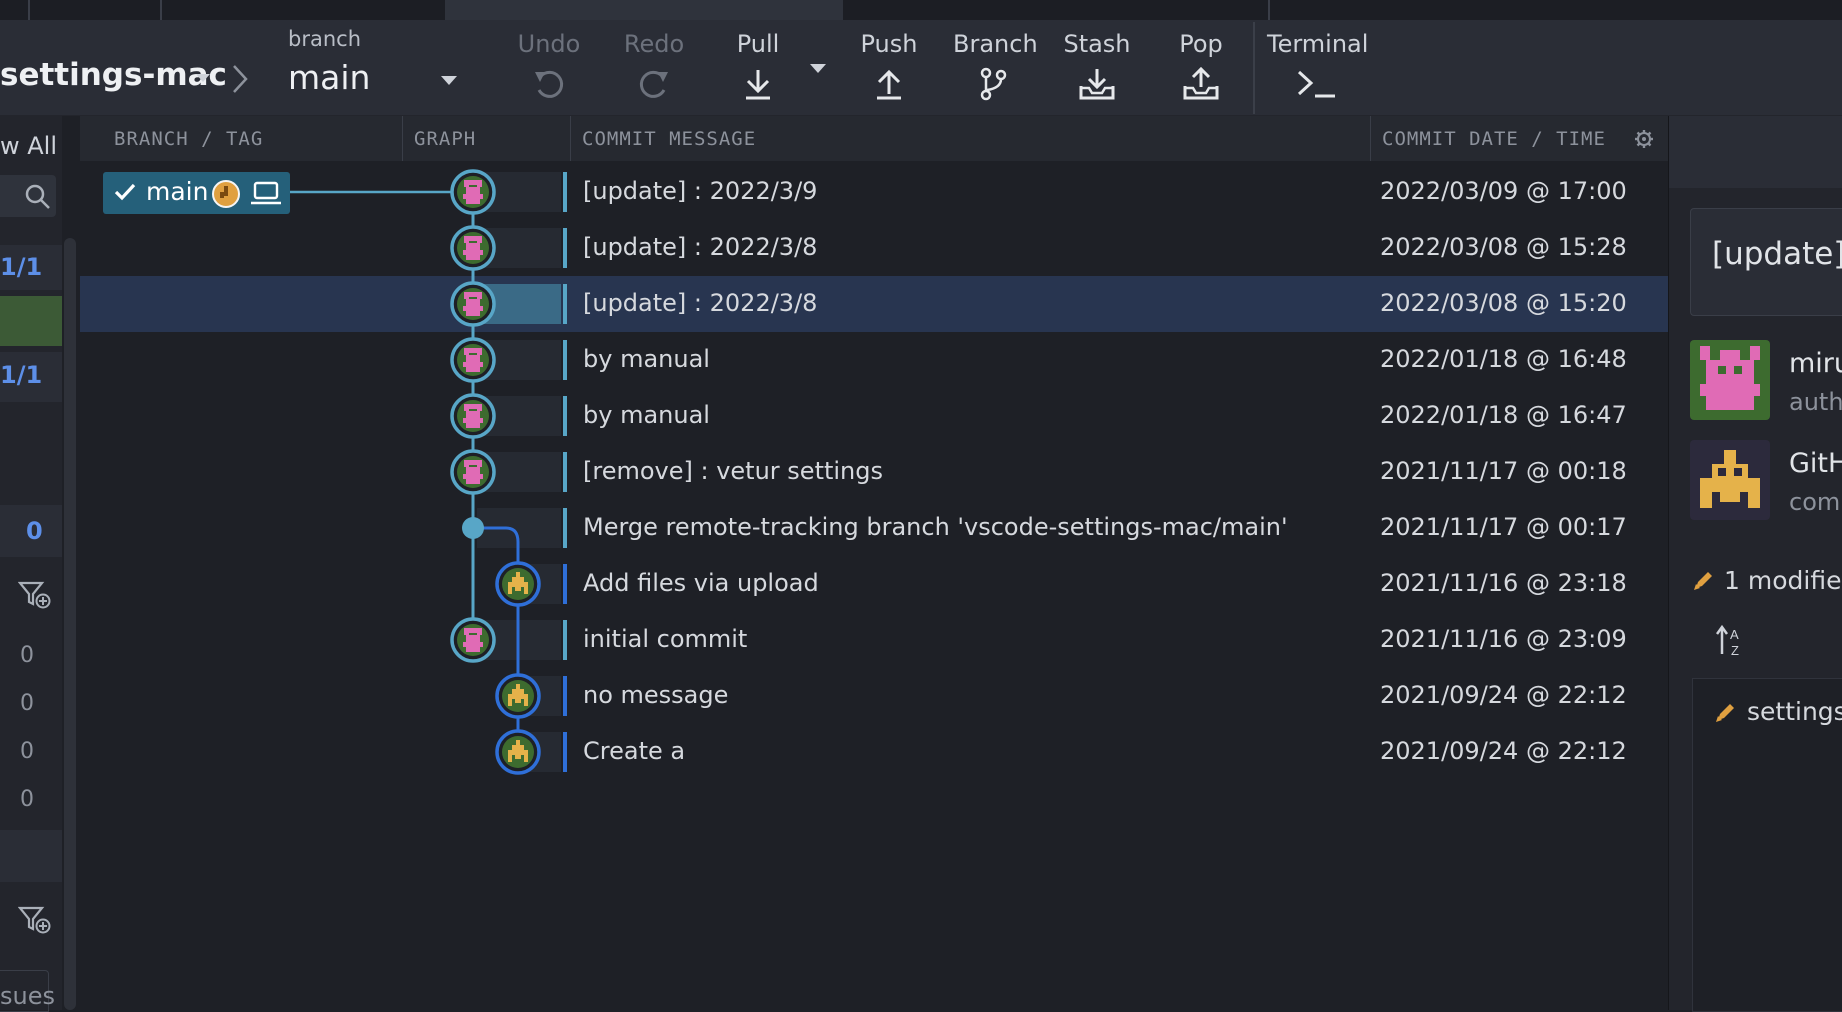 The width and height of the screenshot is (1842, 1012). I want to click on pull-options-icon, so click(818, 69).